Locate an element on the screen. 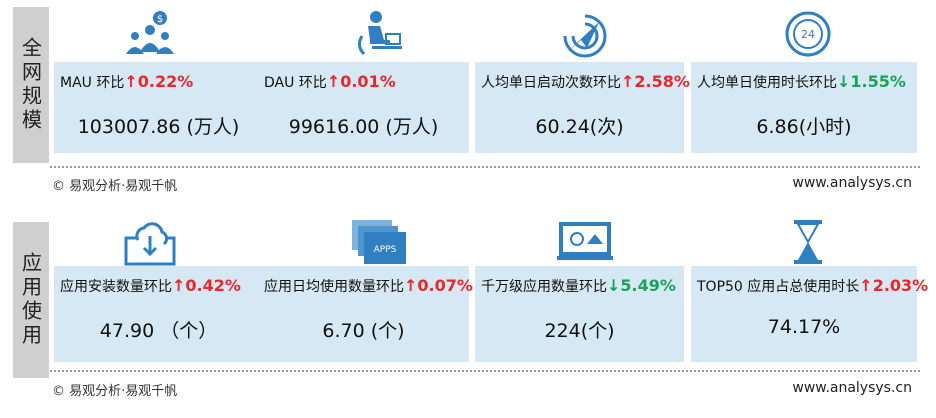 This screenshot has width=936, height=418. metric-card-launches: 人均单日启动次数环比↑2.58% 60.24(次) is located at coordinates (582, 107).